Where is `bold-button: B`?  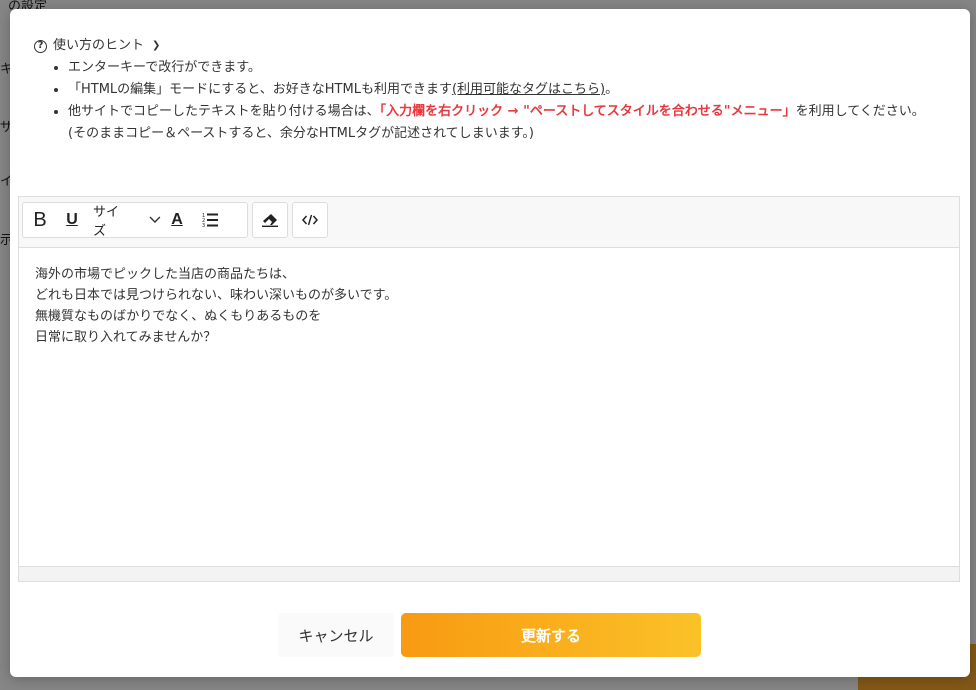
bold-button: B is located at coordinates (40, 220).